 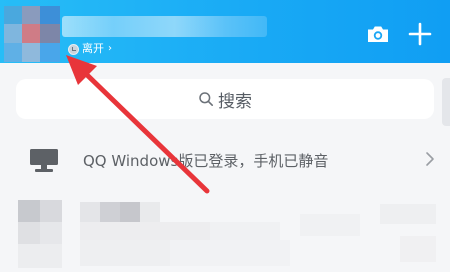 What do you see at coordinates (430, 159) in the screenshot?
I see `chevron-right-icon` at bounding box center [430, 159].